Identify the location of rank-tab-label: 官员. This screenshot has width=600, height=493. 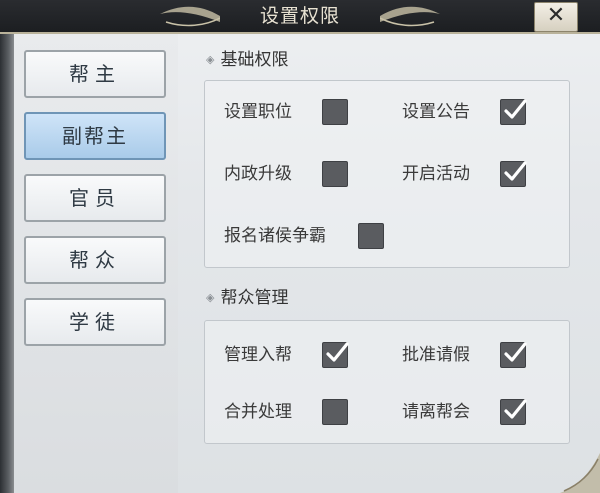
(95, 198).